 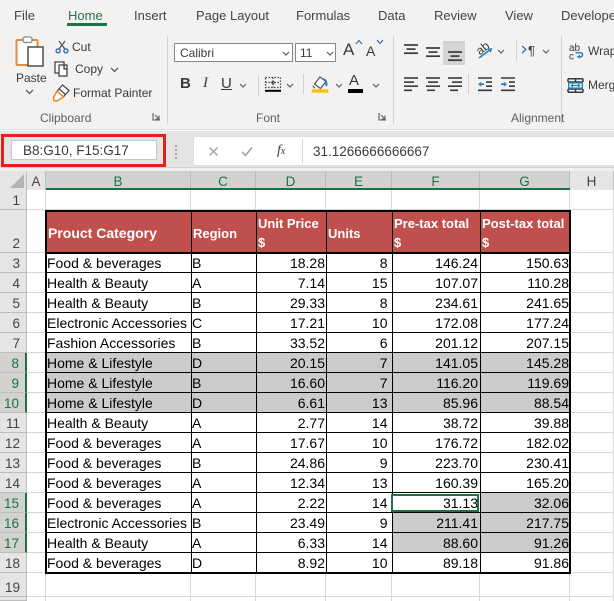 I want to click on svg-text: c, so click(x=571, y=56).